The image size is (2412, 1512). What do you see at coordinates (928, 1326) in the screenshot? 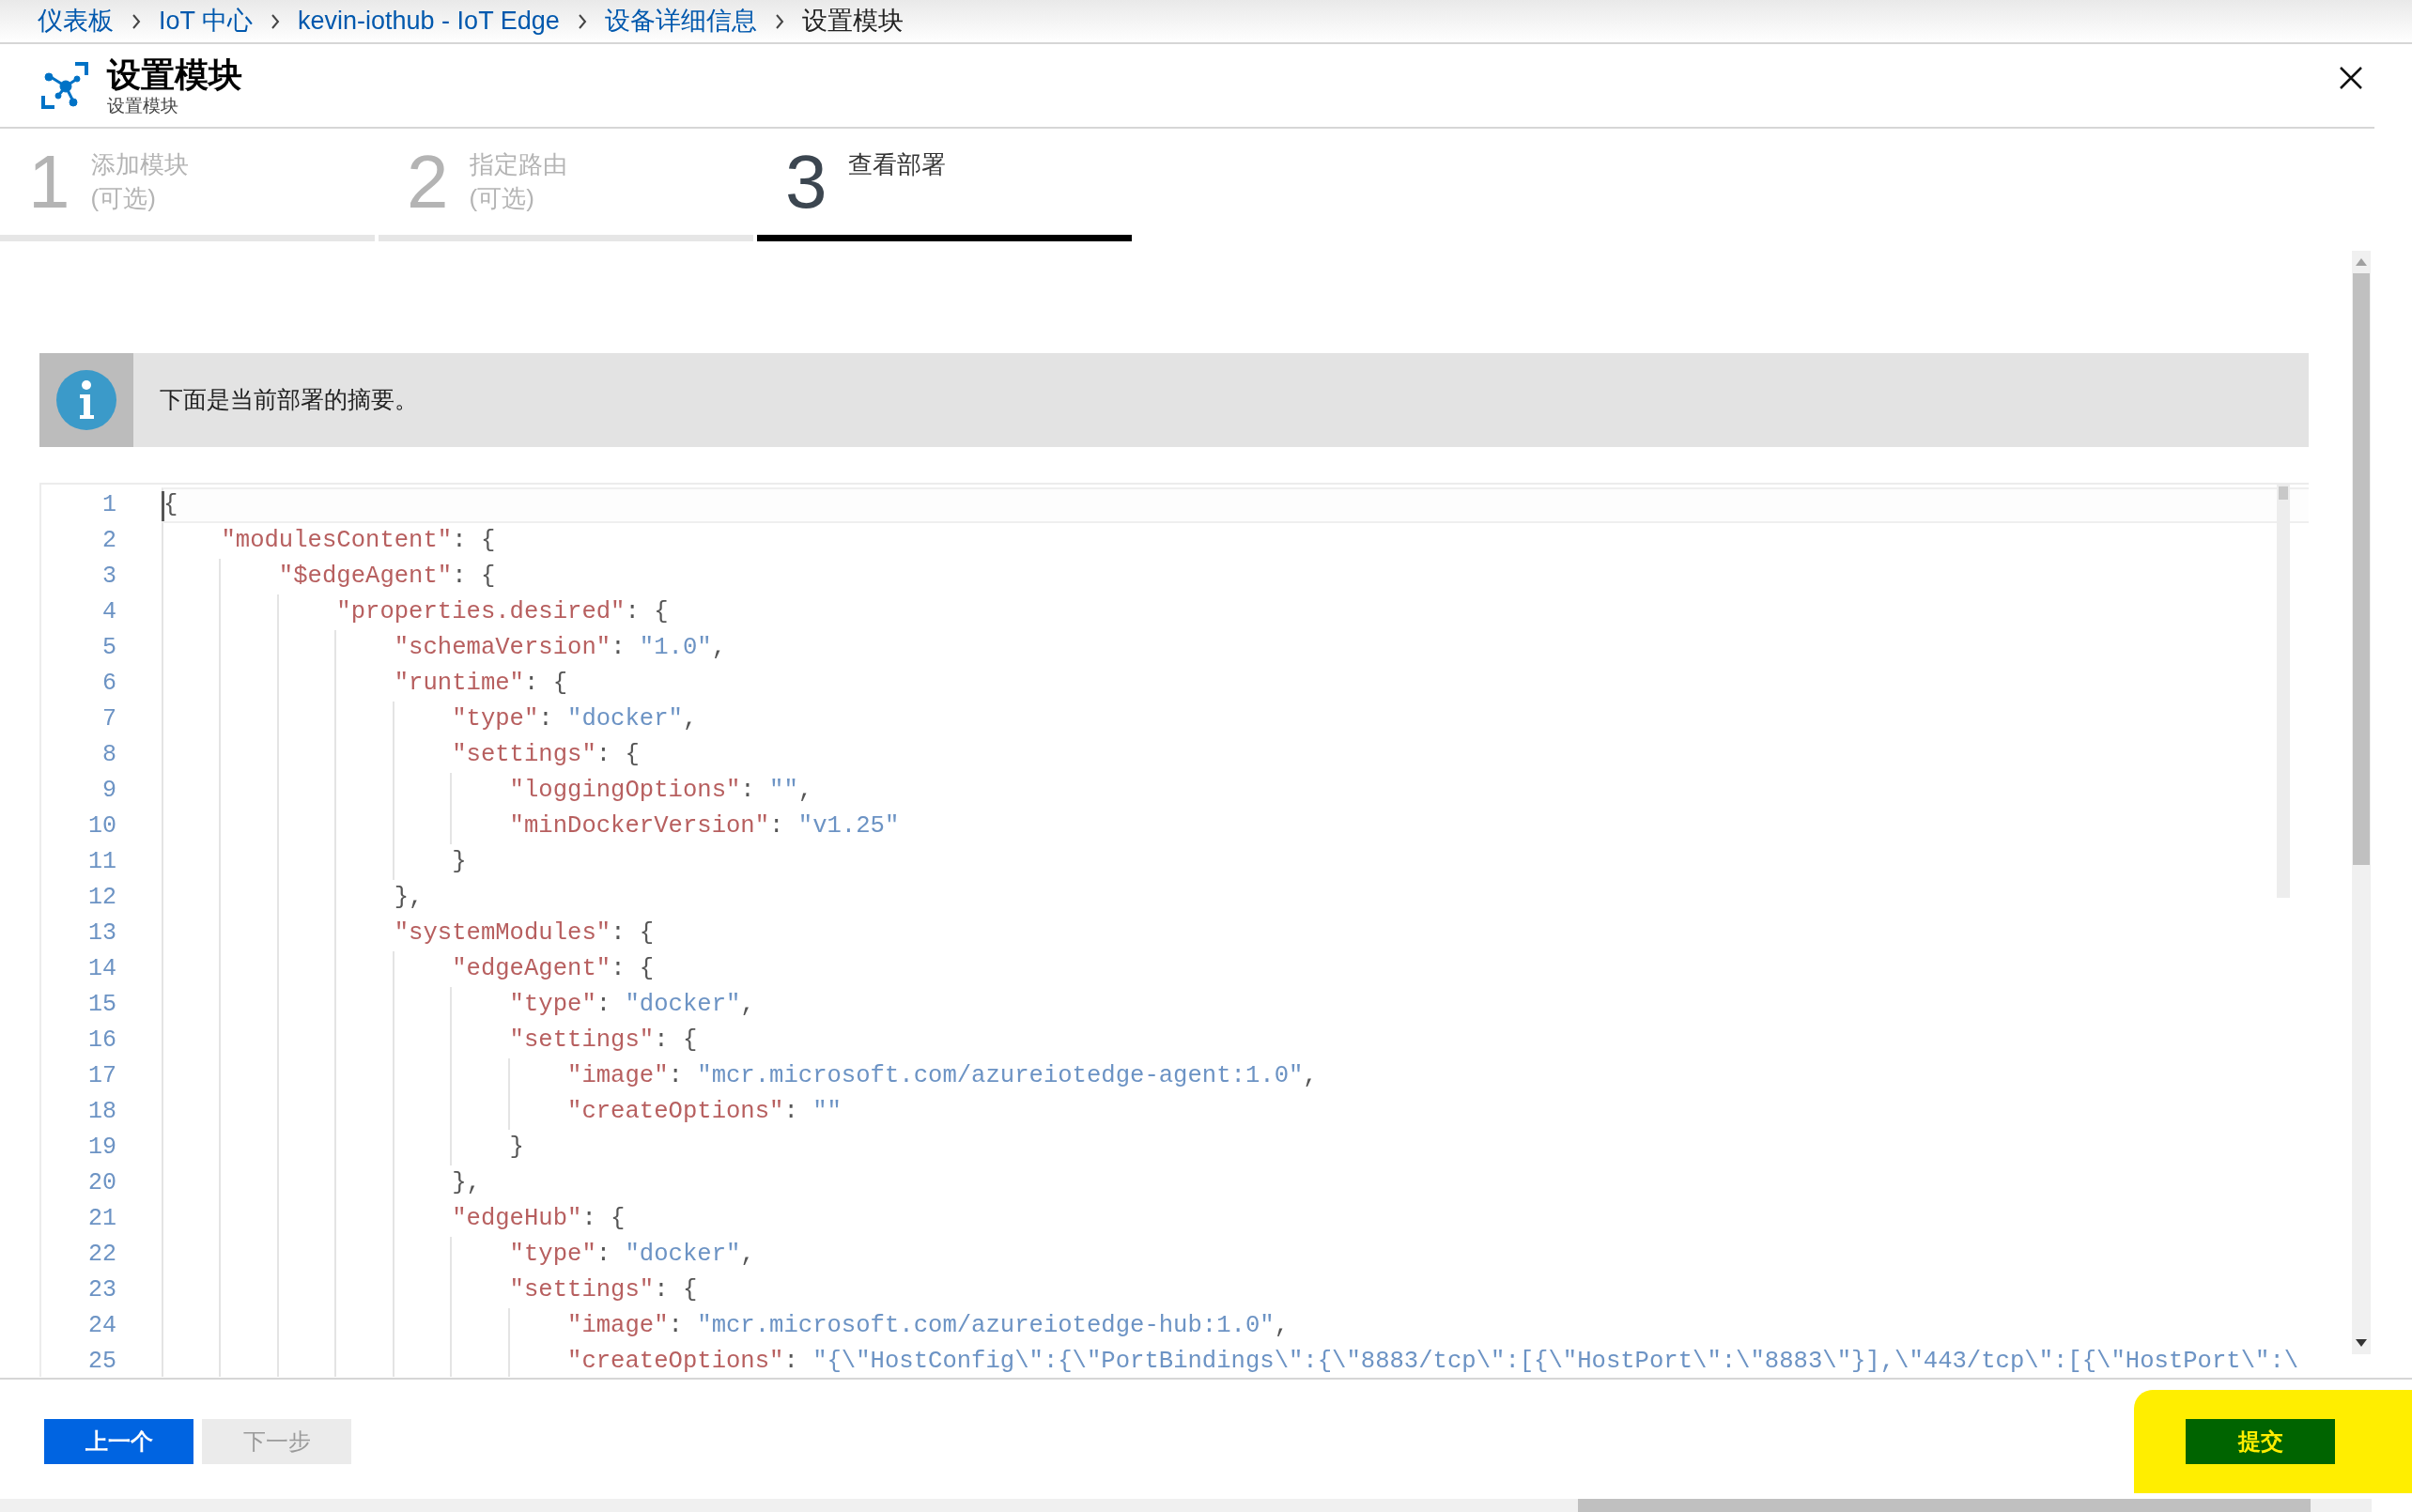
I see `code-line: "image": "mcr.microsoft.com/azureiotedge-hub:1.0",` at bounding box center [928, 1326].